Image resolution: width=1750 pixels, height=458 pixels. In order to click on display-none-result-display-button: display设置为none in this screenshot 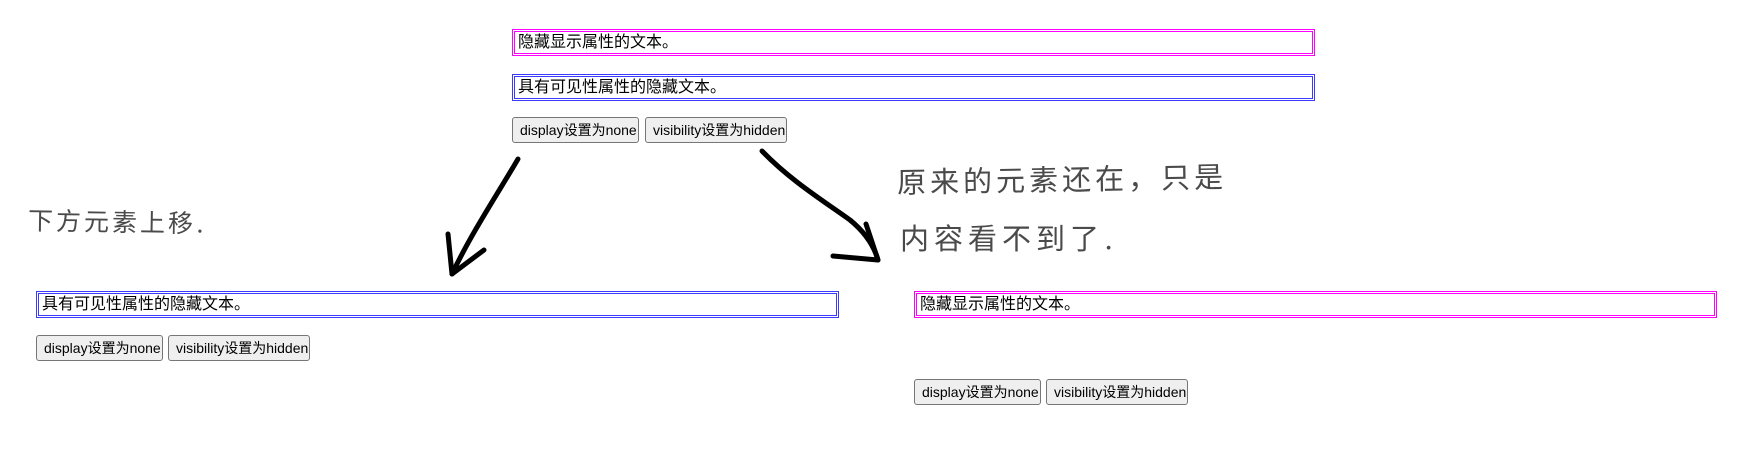, I will do `click(99, 348)`.